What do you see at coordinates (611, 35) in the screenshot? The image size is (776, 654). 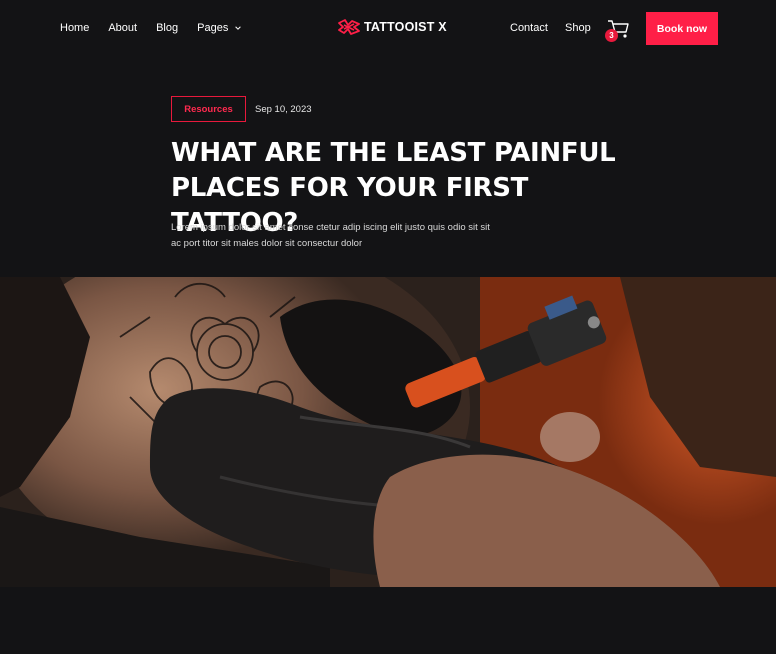 I see `cart-count-badge: 3` at bounding box center [611, 35].